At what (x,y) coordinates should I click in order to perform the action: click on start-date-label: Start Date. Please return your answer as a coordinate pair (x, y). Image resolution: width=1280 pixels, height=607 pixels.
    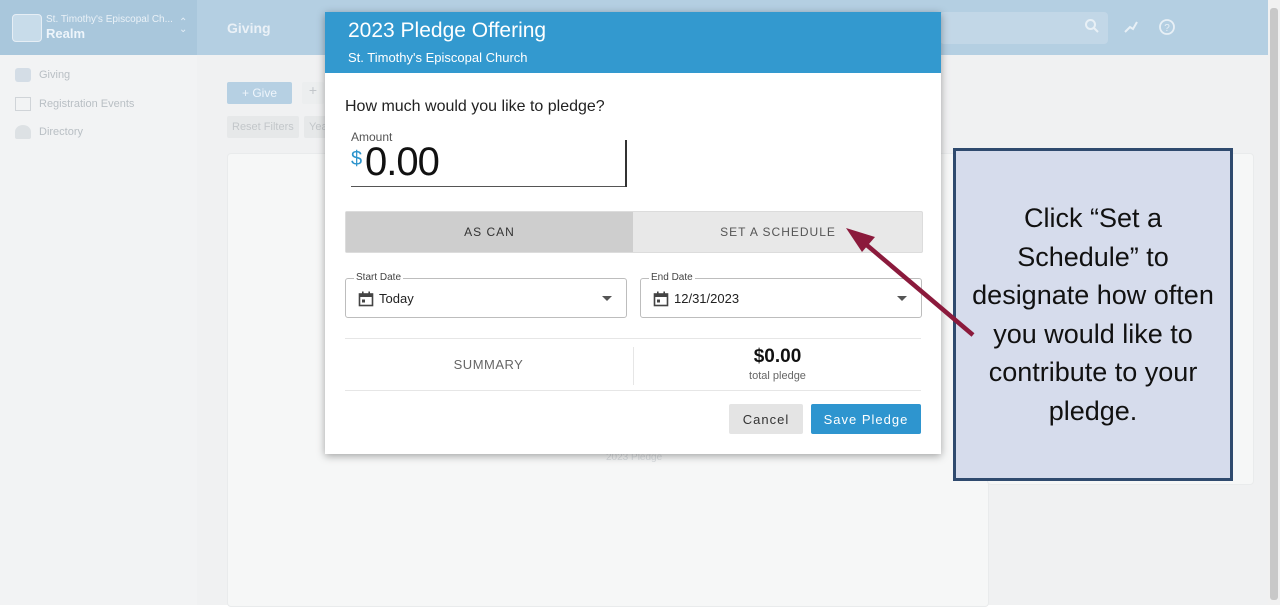
    Looking at the image, I should click on (379, 277).